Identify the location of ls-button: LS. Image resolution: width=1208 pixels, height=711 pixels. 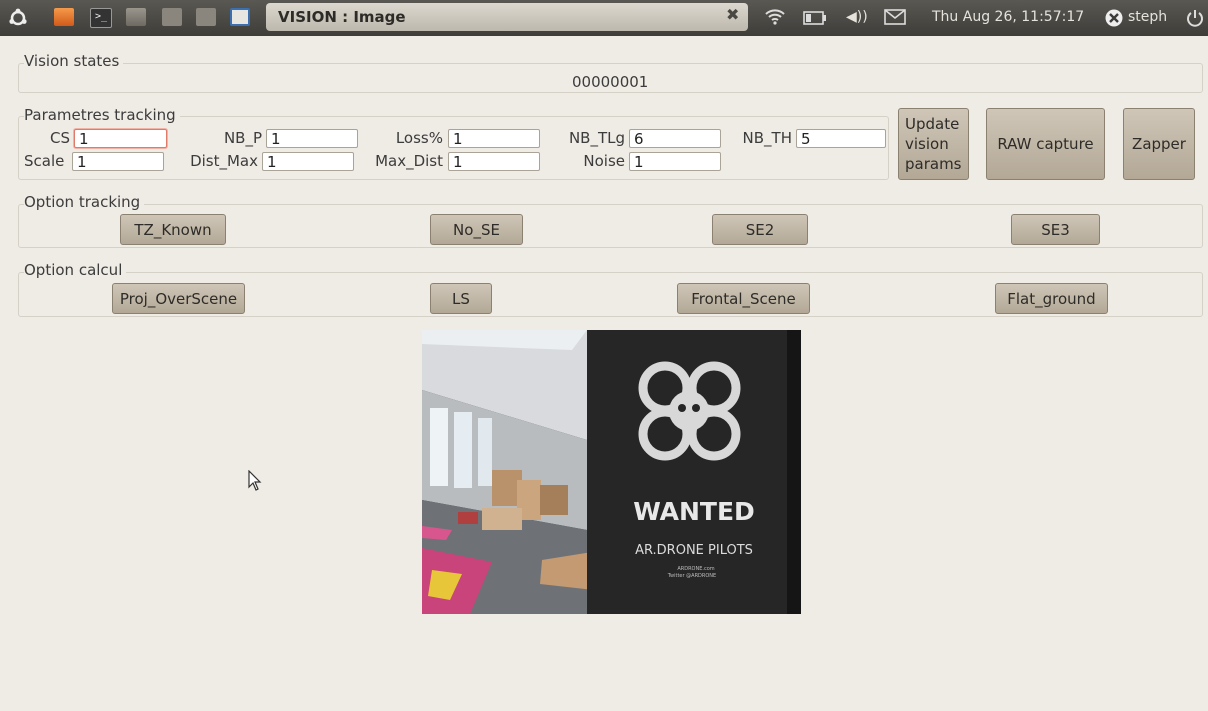
(461, 298).